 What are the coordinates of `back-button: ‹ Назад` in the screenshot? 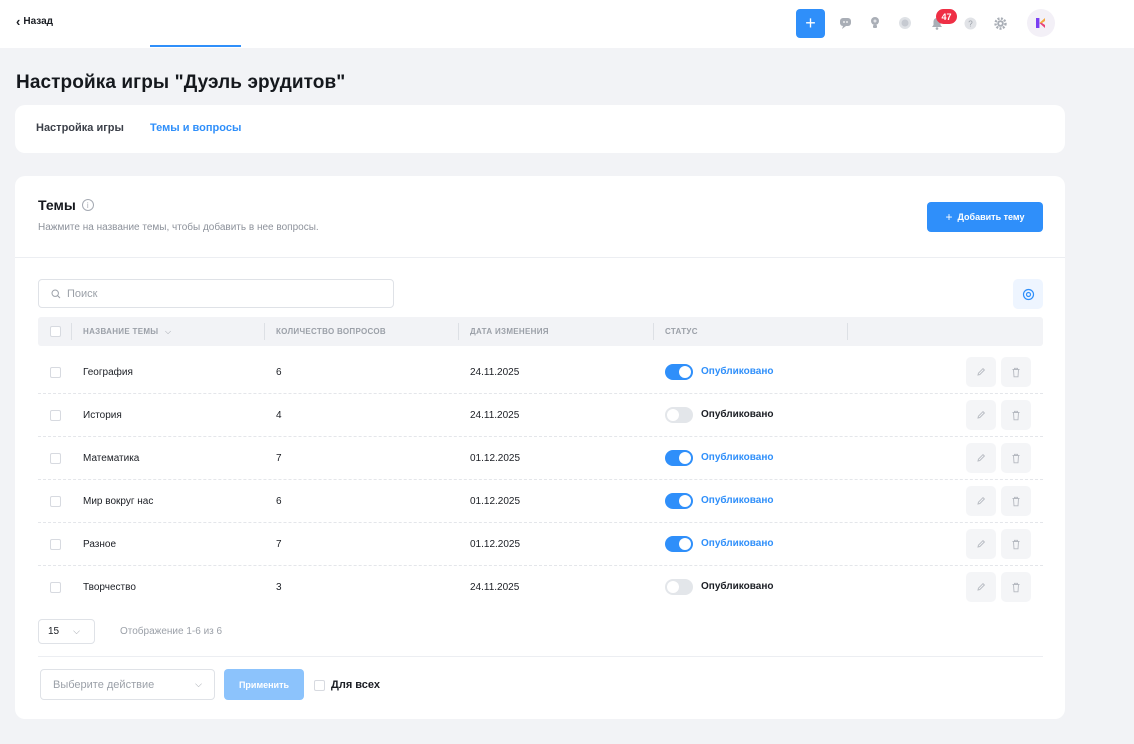 It's located at (34, 21).